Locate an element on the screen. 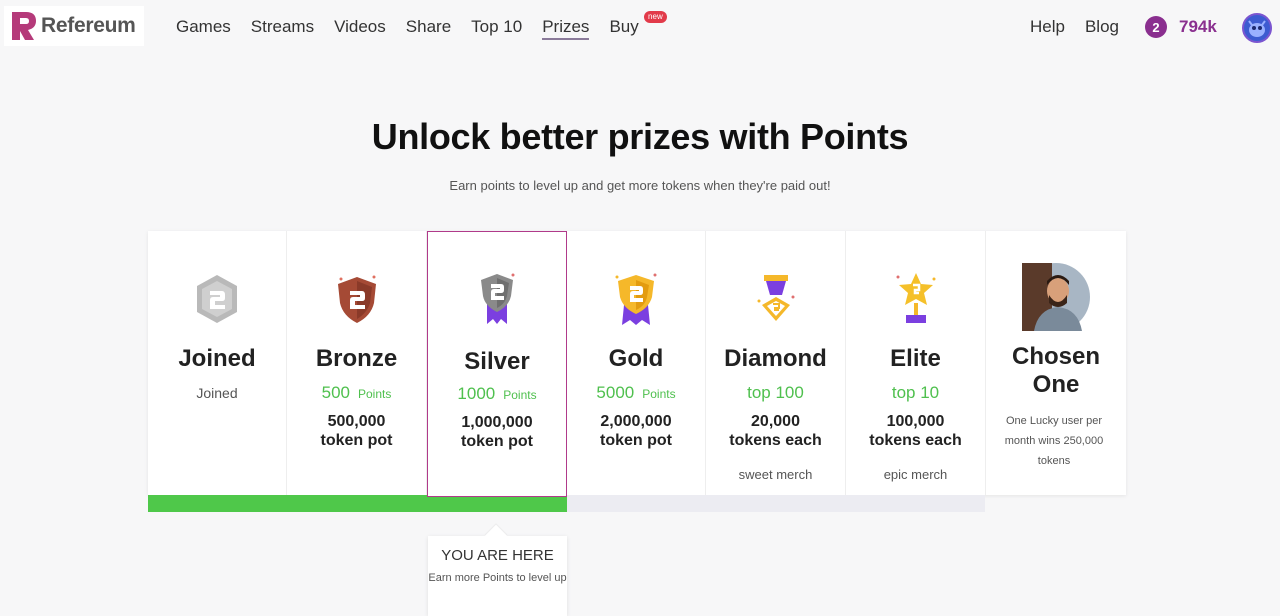 Image resolution: width=1280 pixels, height=616 pixels. tier-points: 500 Points is located at coordinates (356, 393).